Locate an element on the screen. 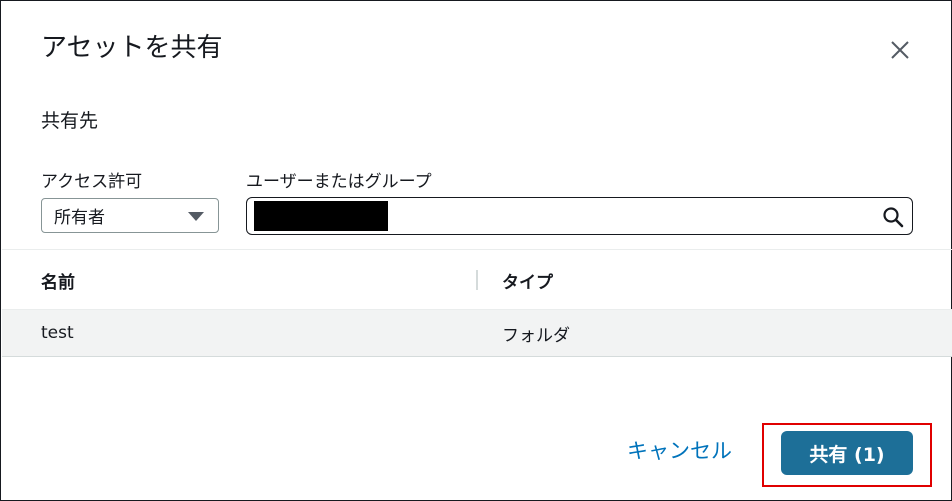 This screenshot has height=501, width=952. close-button is located at coordinates (900, 50).